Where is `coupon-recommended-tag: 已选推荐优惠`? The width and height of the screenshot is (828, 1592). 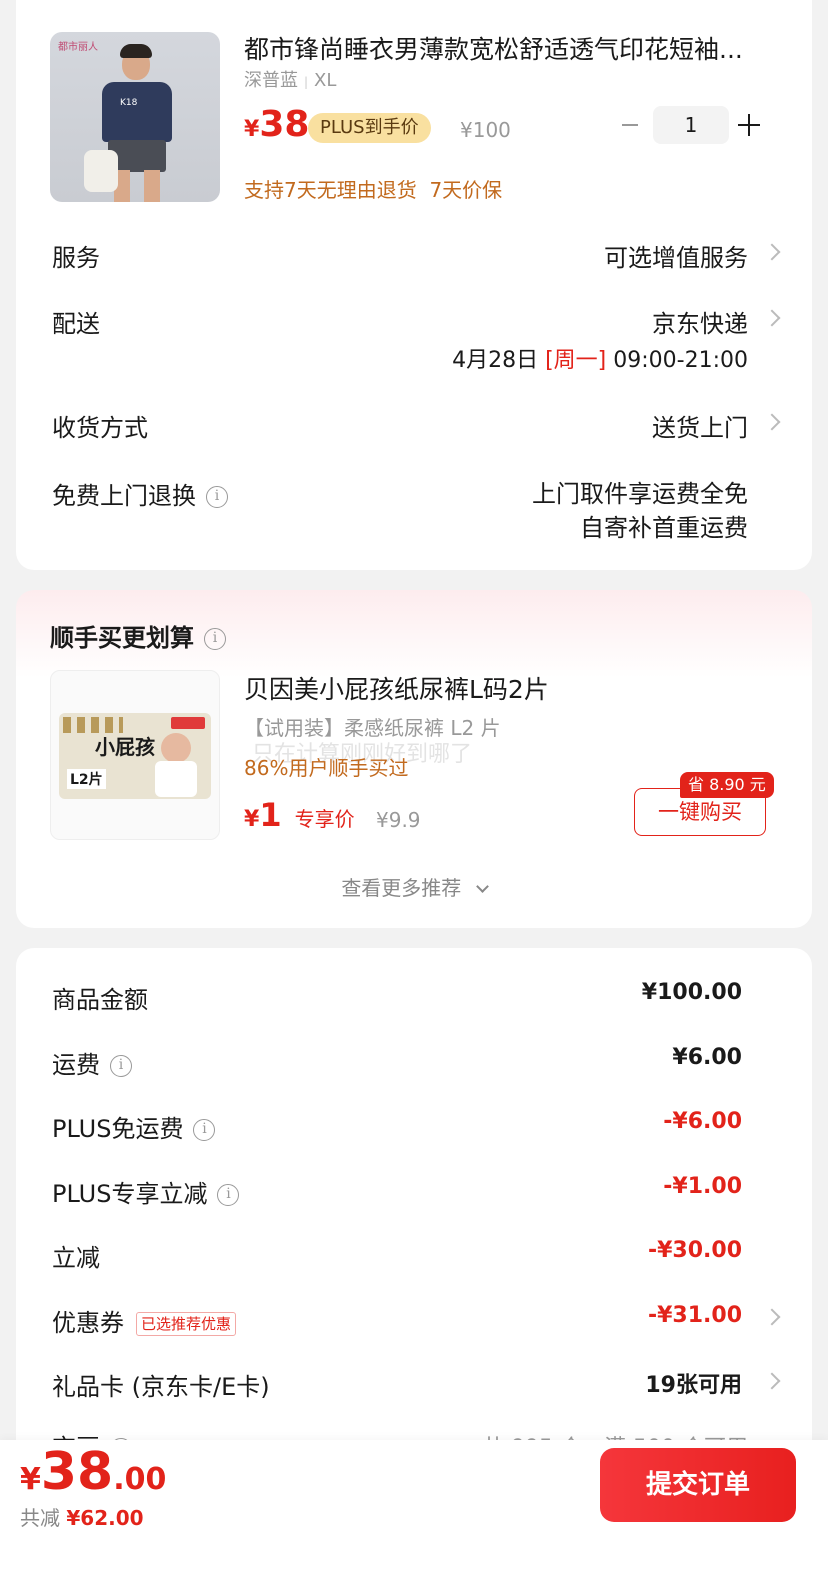 coupon-recommended-tag: 已选推荐优惠 is located at coordinates (186, 1323).